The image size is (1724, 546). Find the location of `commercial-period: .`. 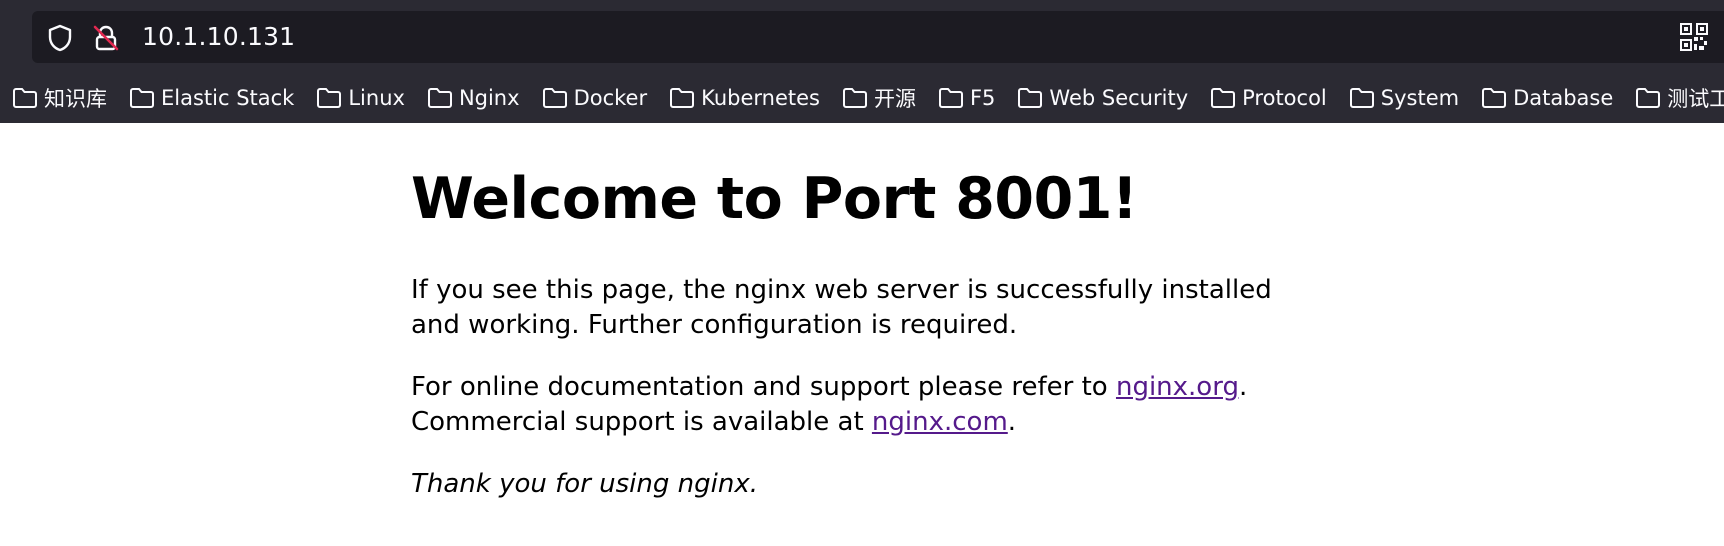

commercial-period: . is located at coordinates (1012, 422).